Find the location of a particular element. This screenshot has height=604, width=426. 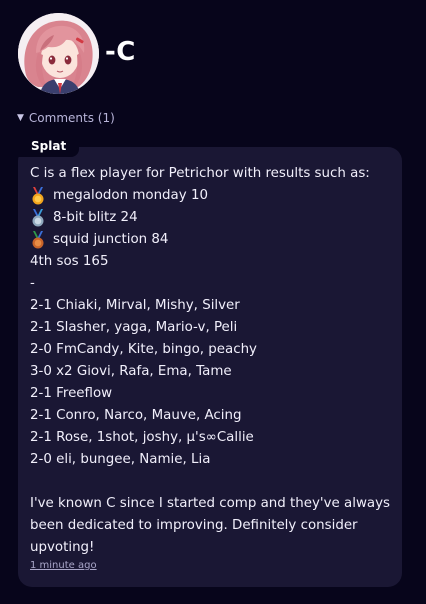

match-line: 2-0 FmCandy, Kite, bingo, peachy is located at coordinates (143, 349).